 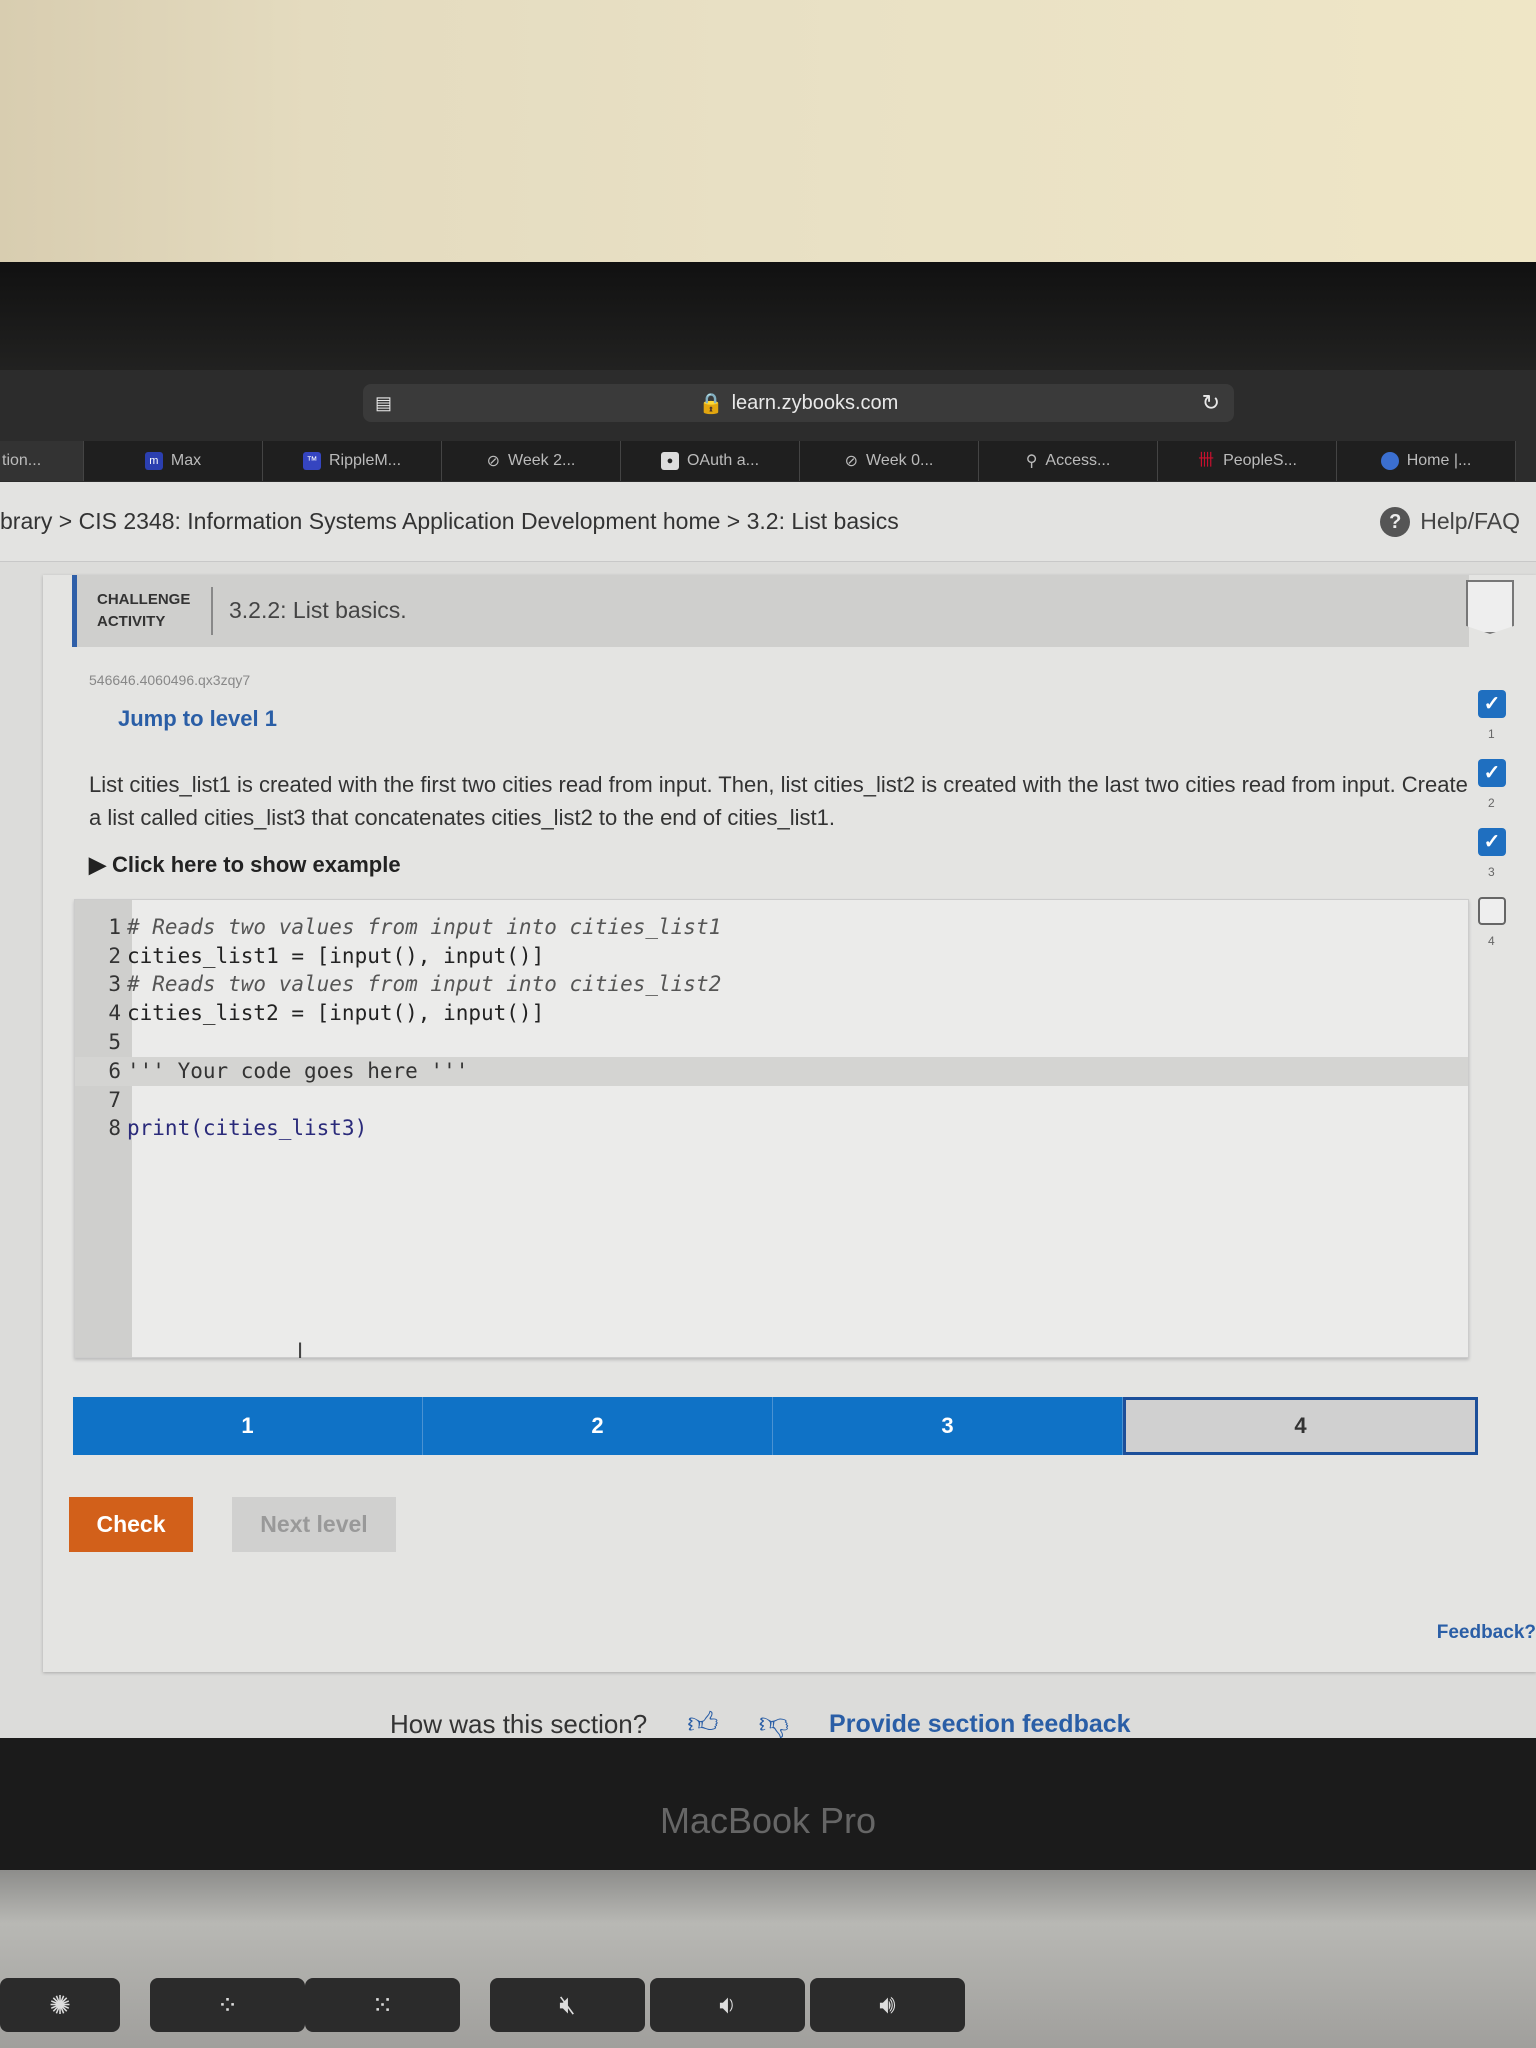 What do you see at coordinates (771, 1013) in the screenshot?
I see `code-line: 4 cities_list2 = [input(), input()]` at bounding box center [771, 1013].